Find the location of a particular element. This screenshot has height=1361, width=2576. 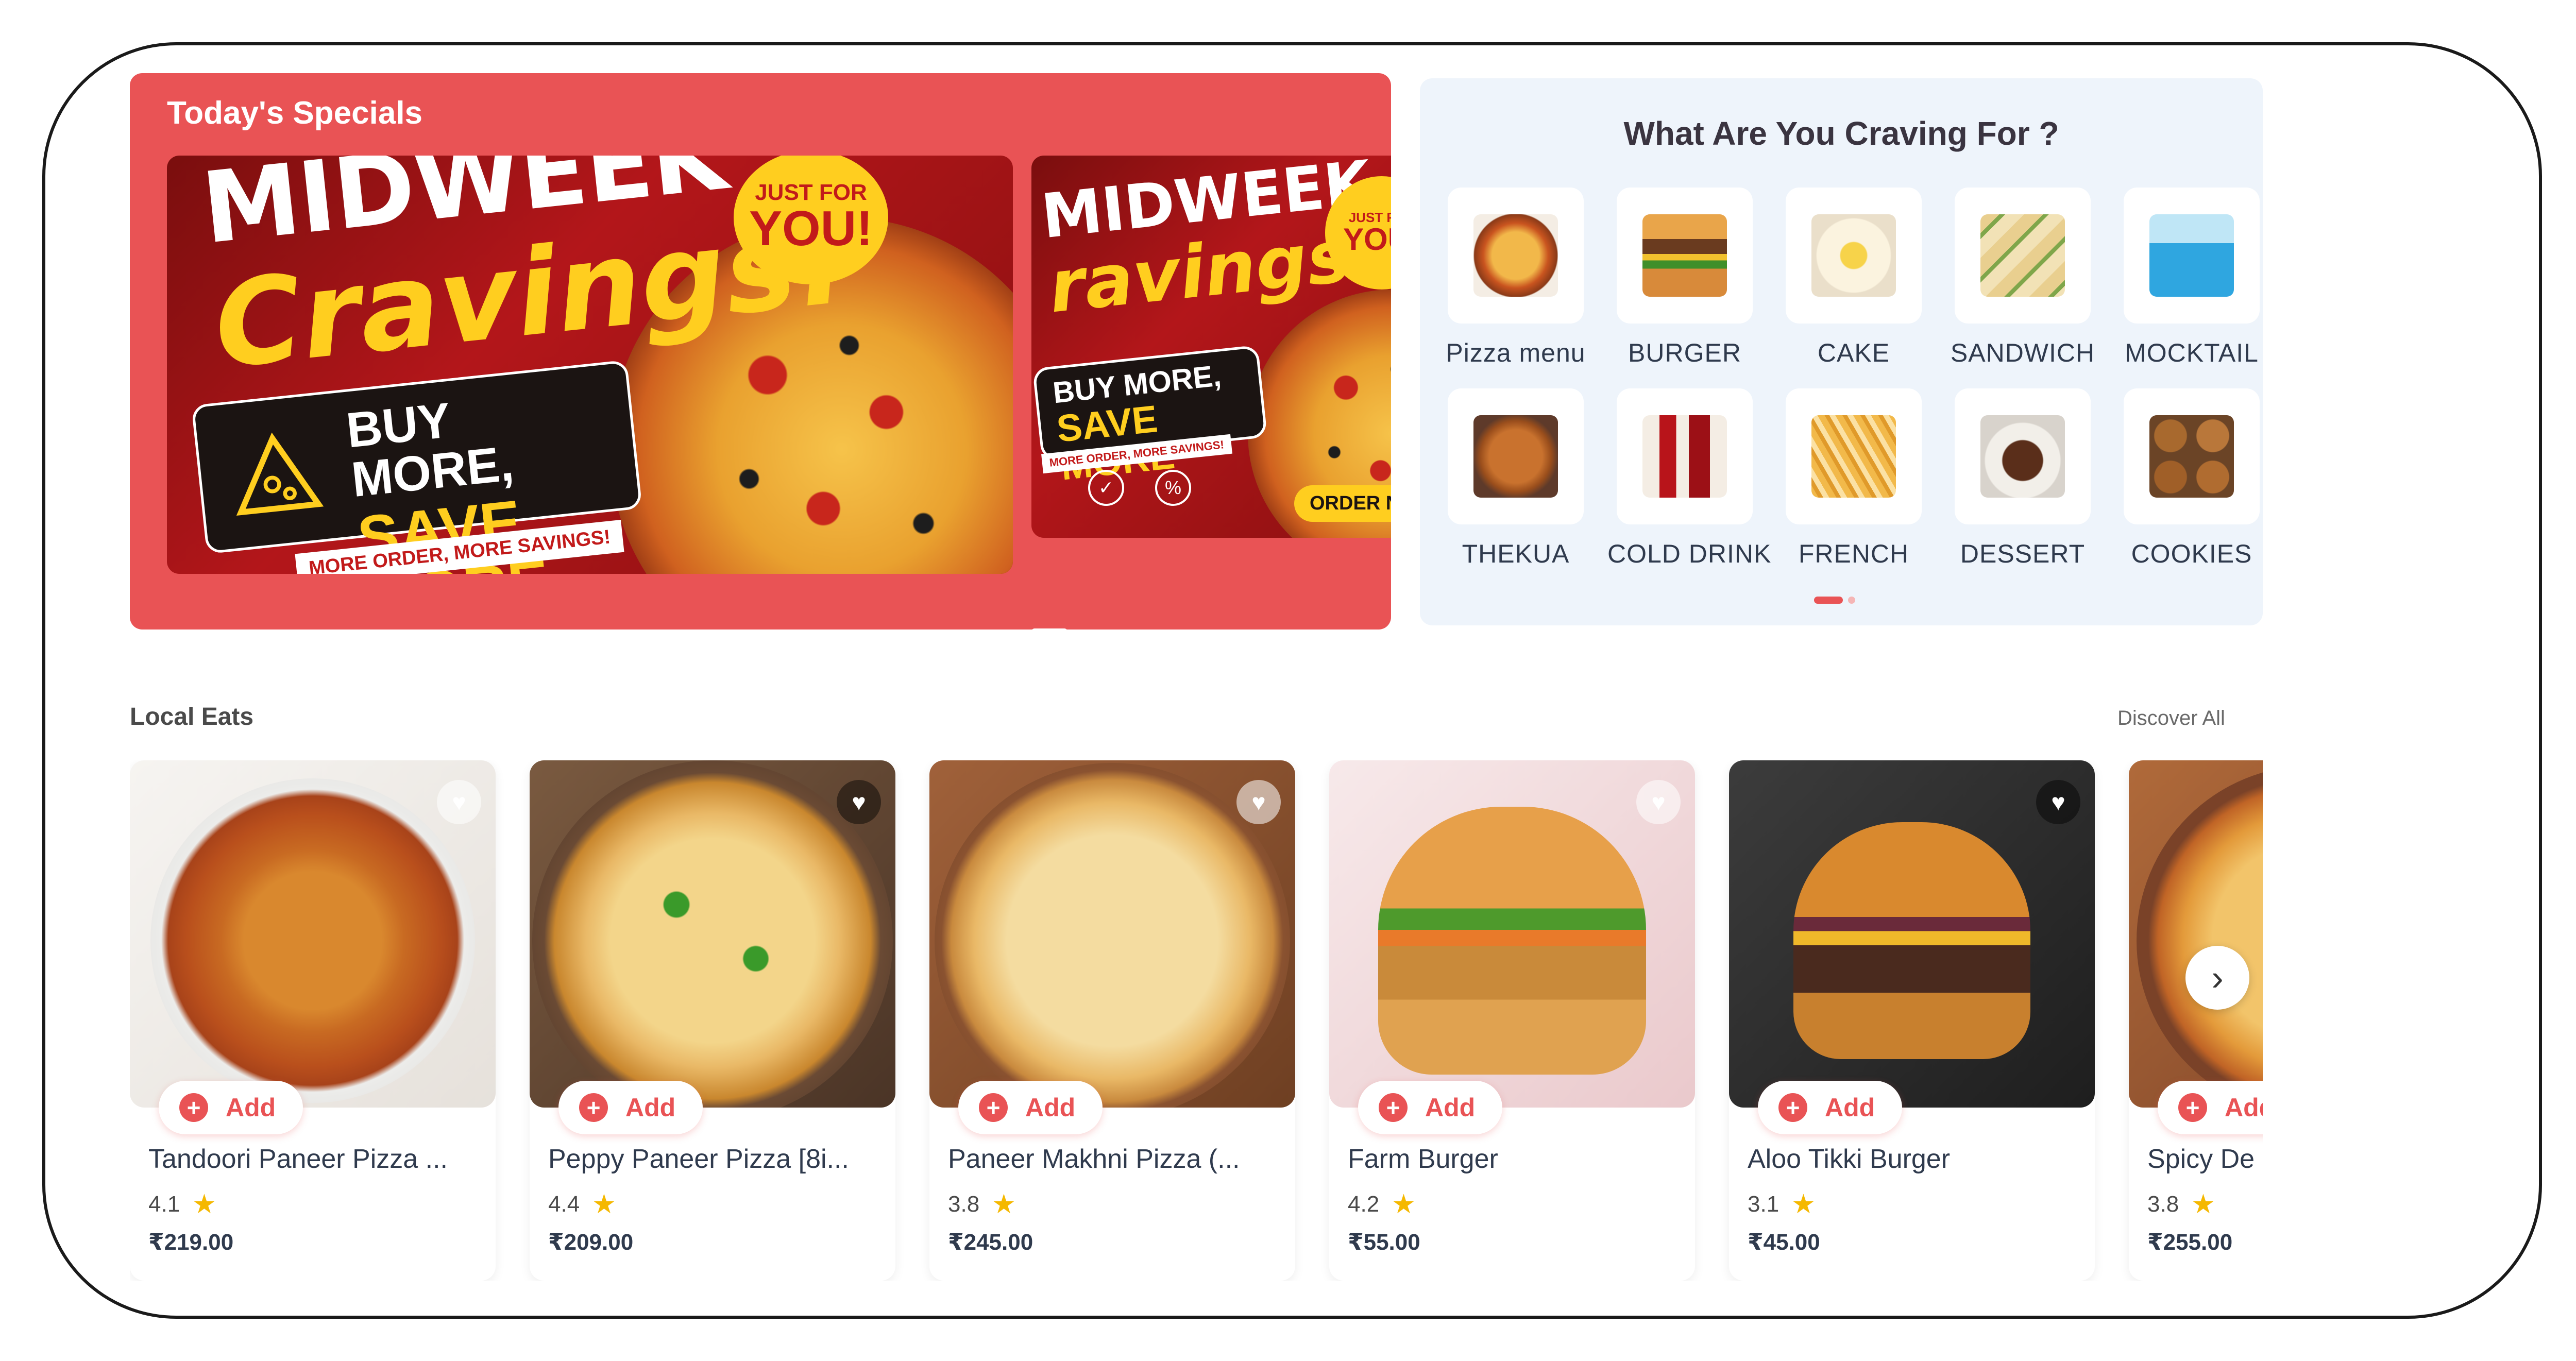

item-rating: 4.4 ★ is located at coordinates (582, 1204).